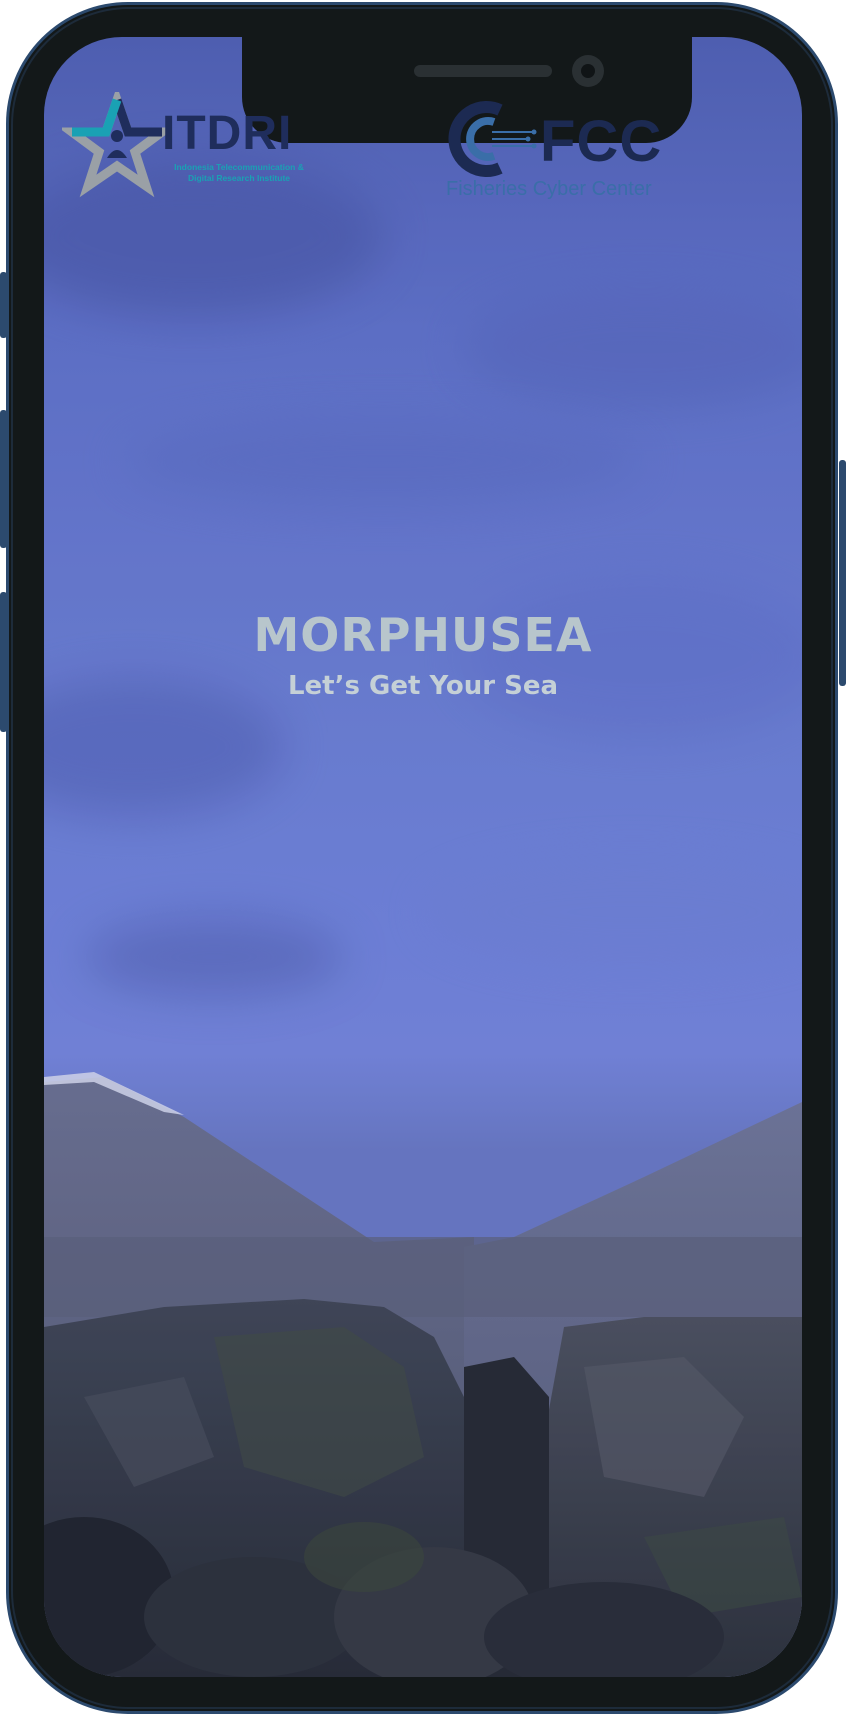 Image resolution: width=846 pixels, height=1716 pixels. I want to click on fcc-subtitle: Fisheries Cyber Center, so click(549, 189).